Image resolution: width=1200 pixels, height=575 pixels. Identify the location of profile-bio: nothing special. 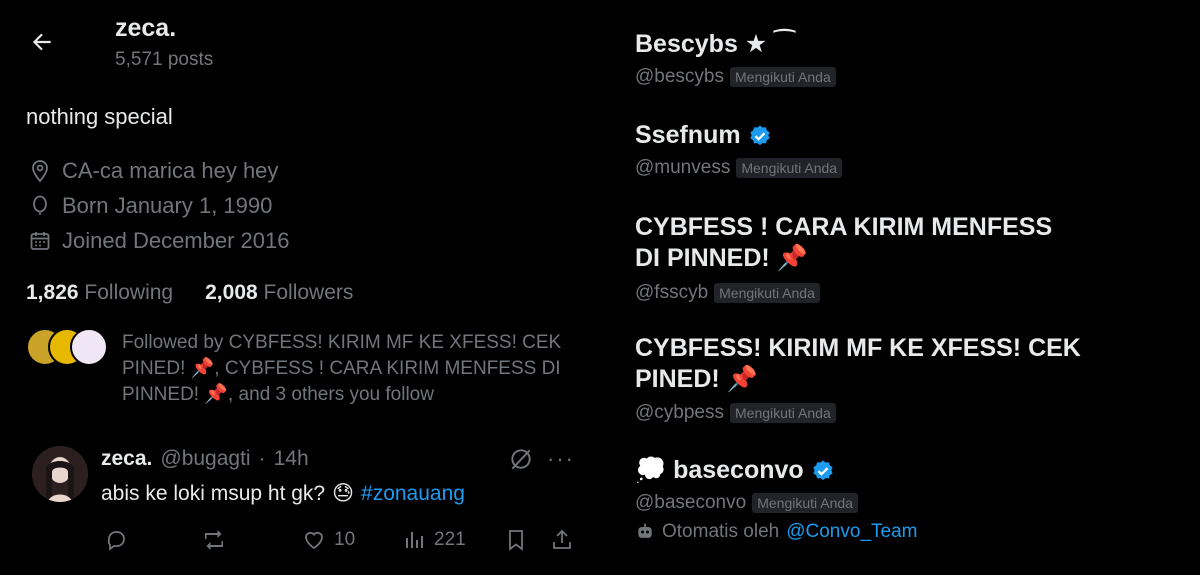
(99, 116).